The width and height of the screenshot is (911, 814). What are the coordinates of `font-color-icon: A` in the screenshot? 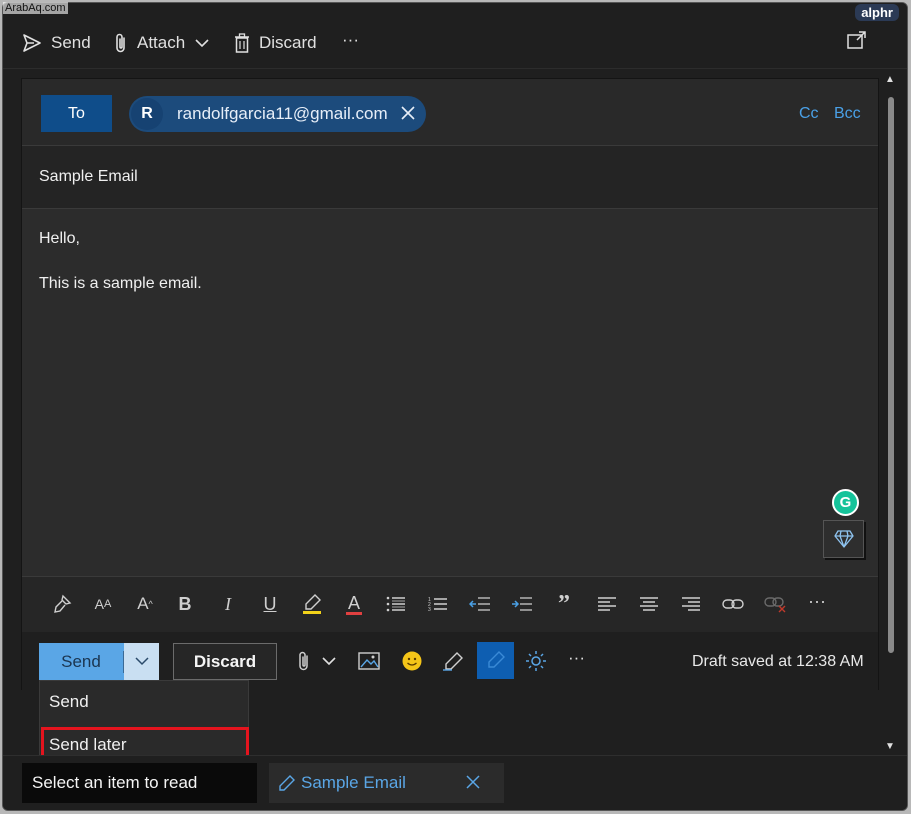 It's located at (354, 604).